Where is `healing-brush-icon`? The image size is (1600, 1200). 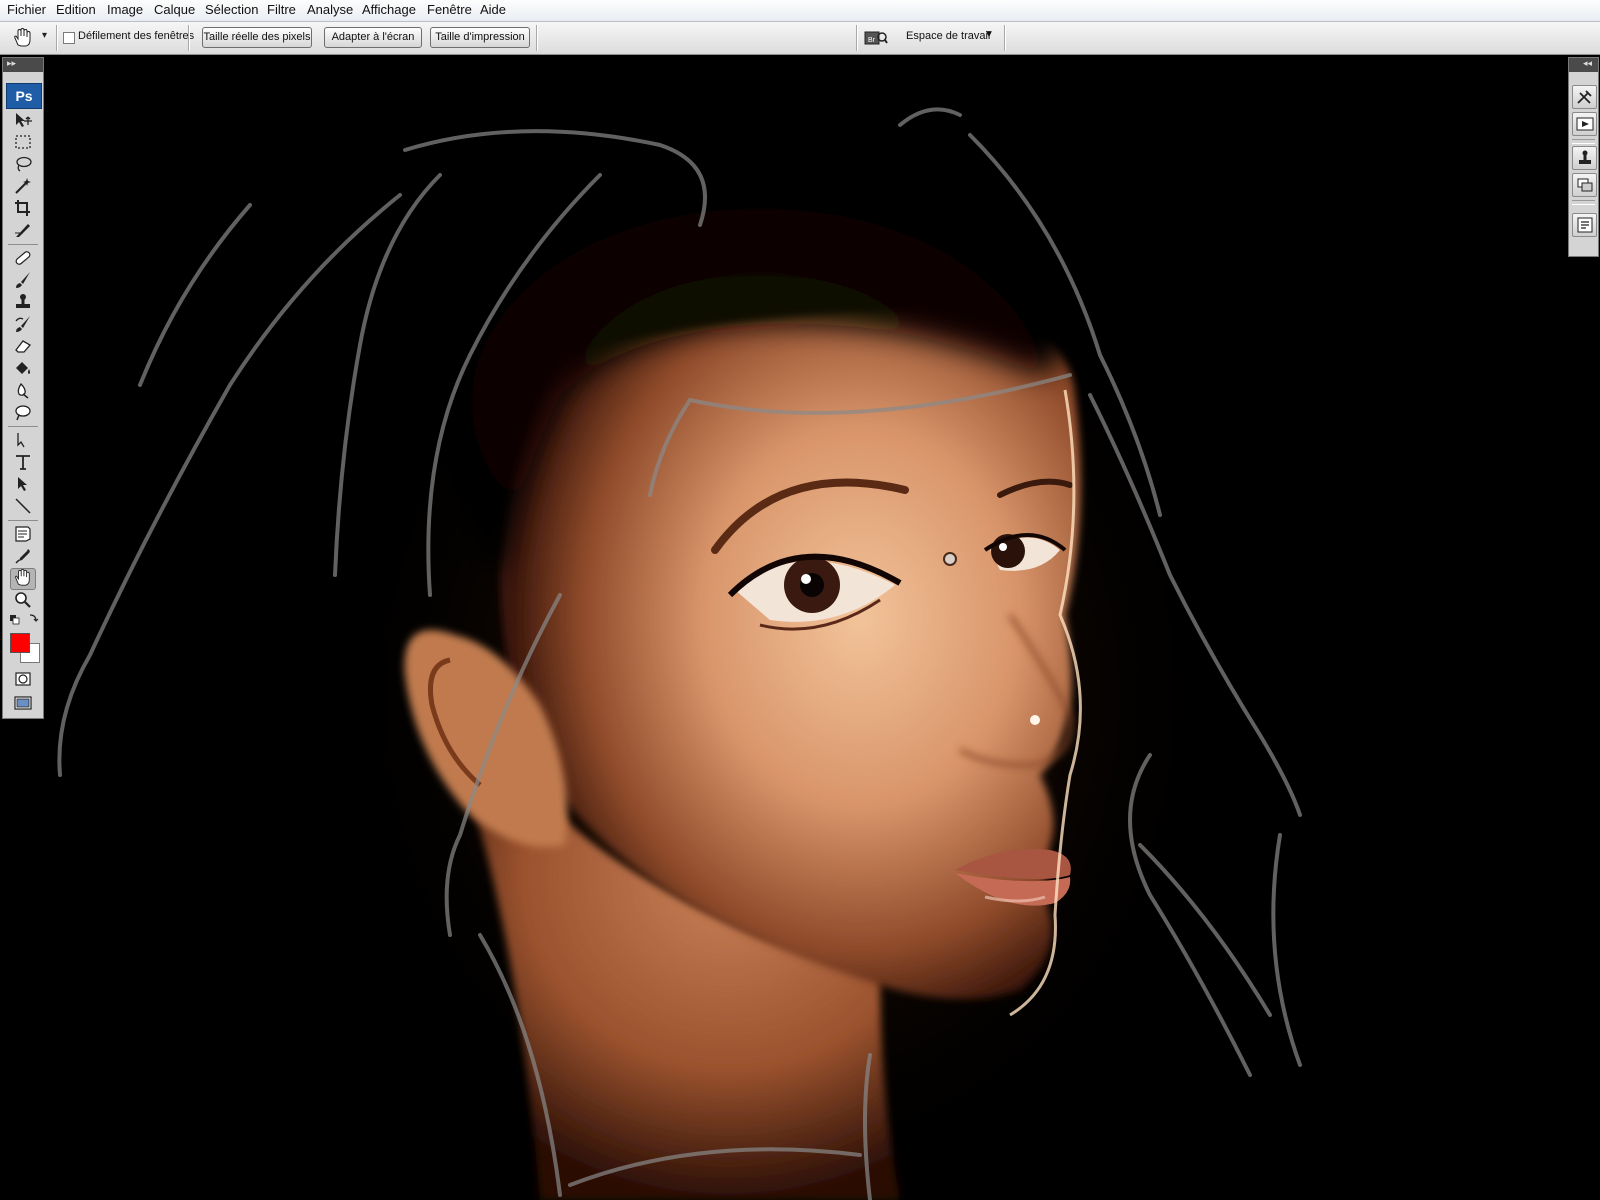
healing-brush-icon is located at coordinates (23, 258).